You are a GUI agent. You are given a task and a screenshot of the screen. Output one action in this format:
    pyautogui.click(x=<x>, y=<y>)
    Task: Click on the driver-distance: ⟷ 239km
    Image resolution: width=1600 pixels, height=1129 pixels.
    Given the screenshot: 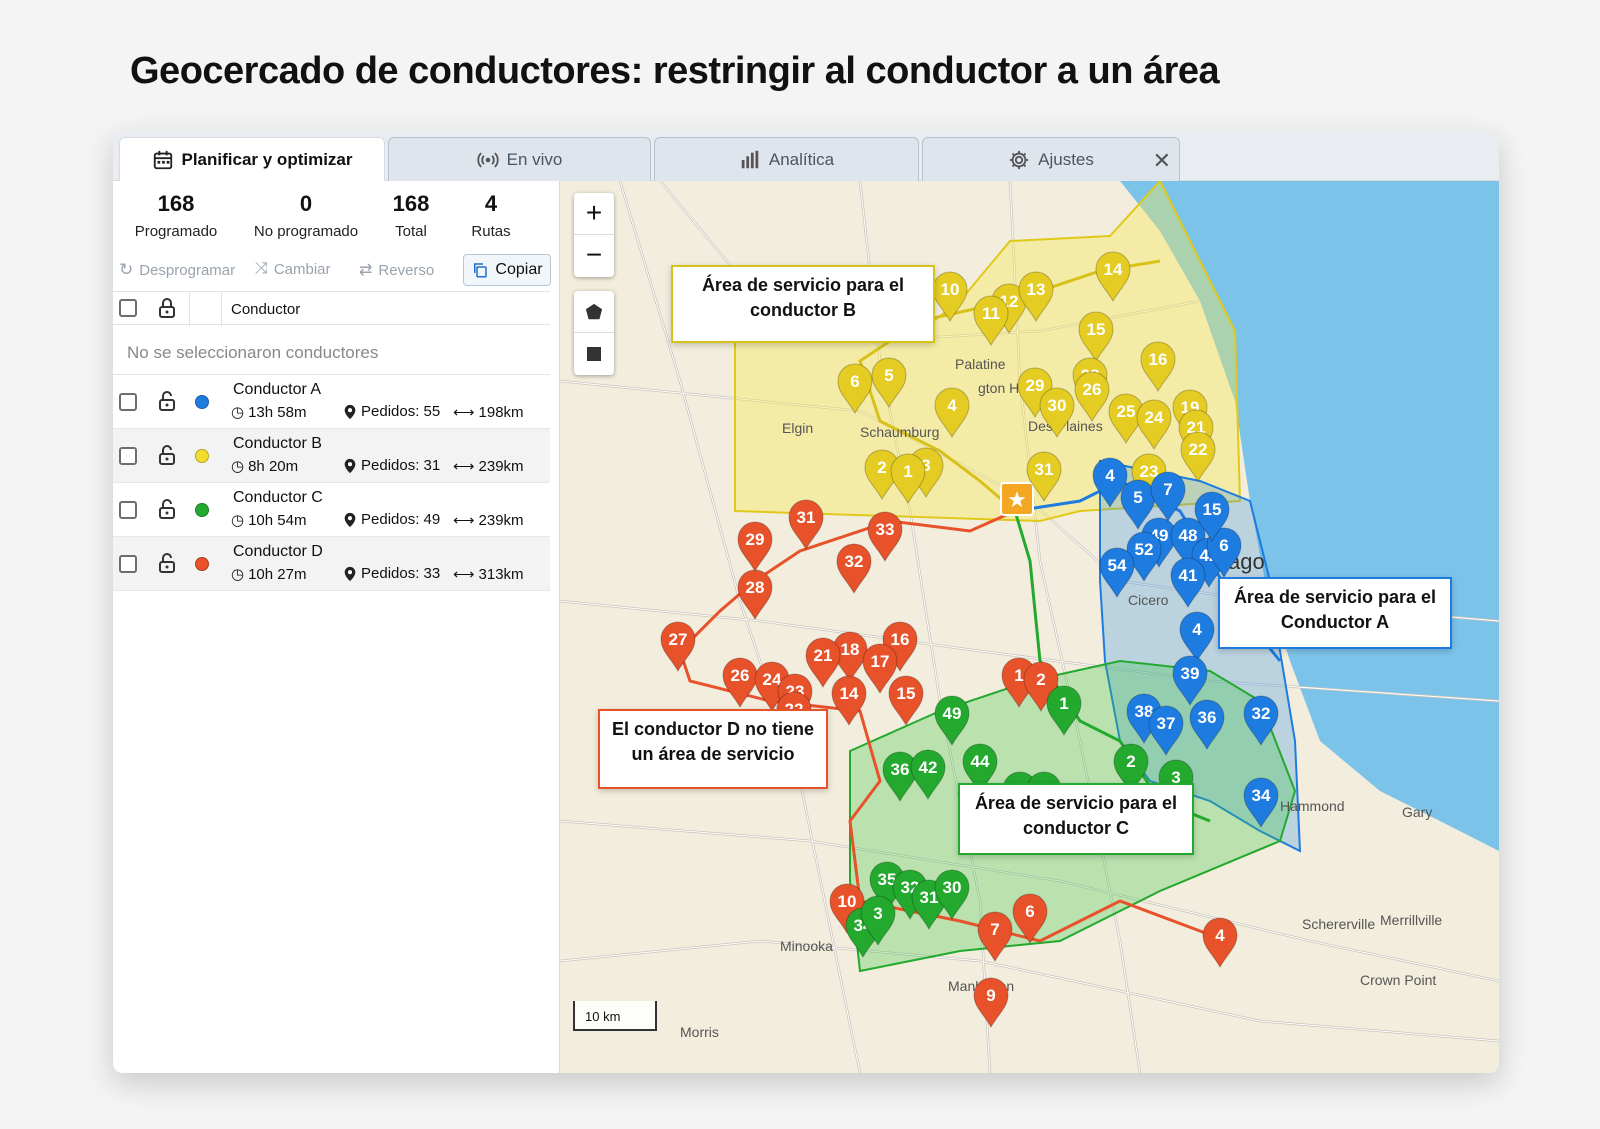 What is the action you would take?
    pyautogui.click(x=488, y=520)
    